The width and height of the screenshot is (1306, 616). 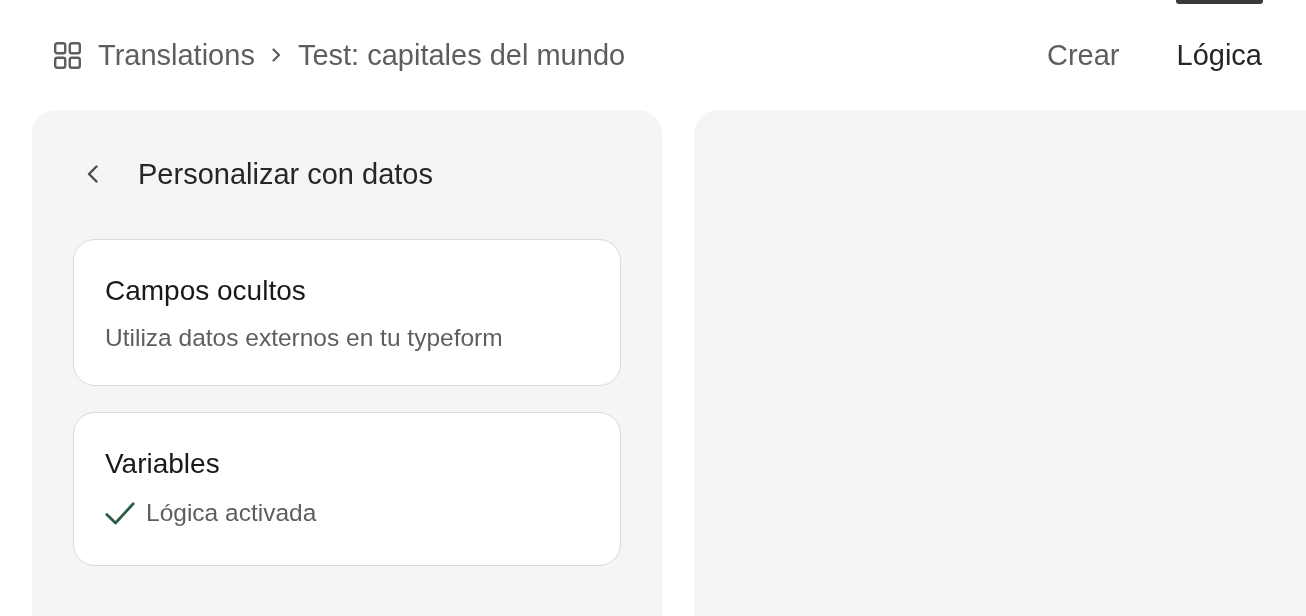 What do you see at coordinates (231, 513) in the screenshot?
I see `status-text: Lógica activada` at bounding box center [231, 513].